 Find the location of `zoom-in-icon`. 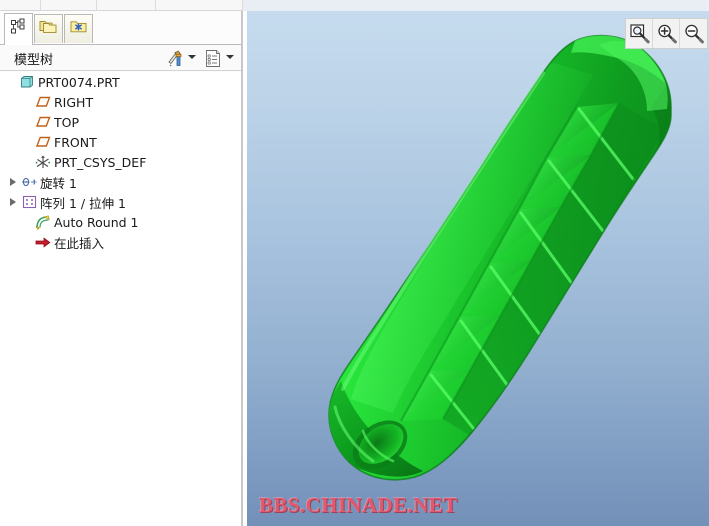

zoom-in-icon is located at coordinates (666, 33).